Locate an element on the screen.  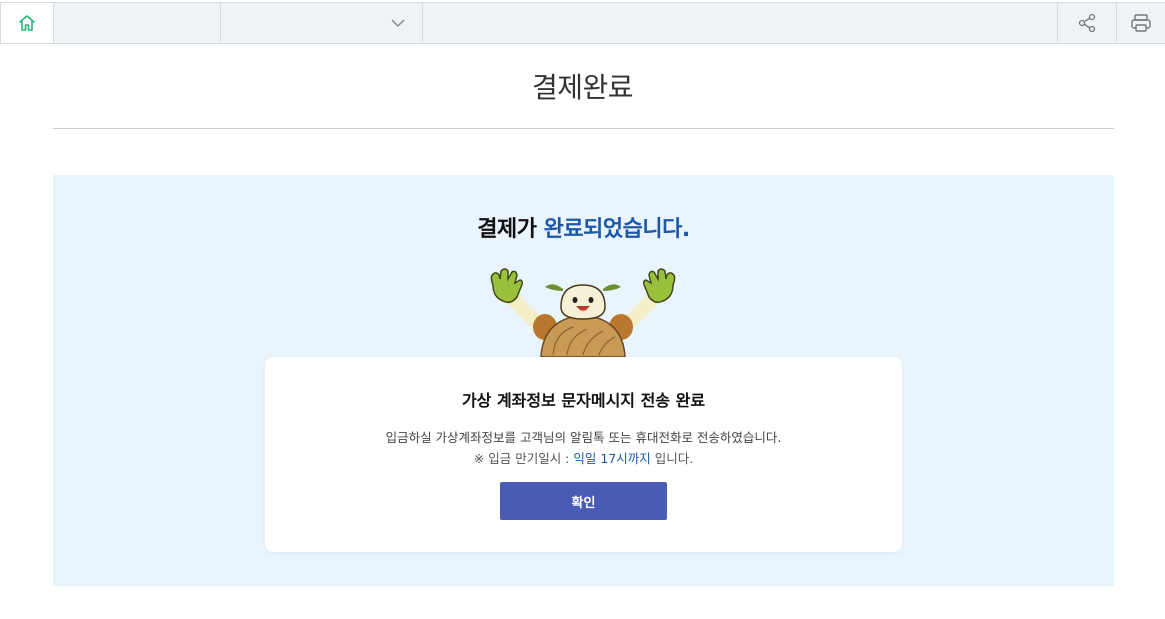
note-deadline: 익일 17시까지 is located at coordinates (612, 458).